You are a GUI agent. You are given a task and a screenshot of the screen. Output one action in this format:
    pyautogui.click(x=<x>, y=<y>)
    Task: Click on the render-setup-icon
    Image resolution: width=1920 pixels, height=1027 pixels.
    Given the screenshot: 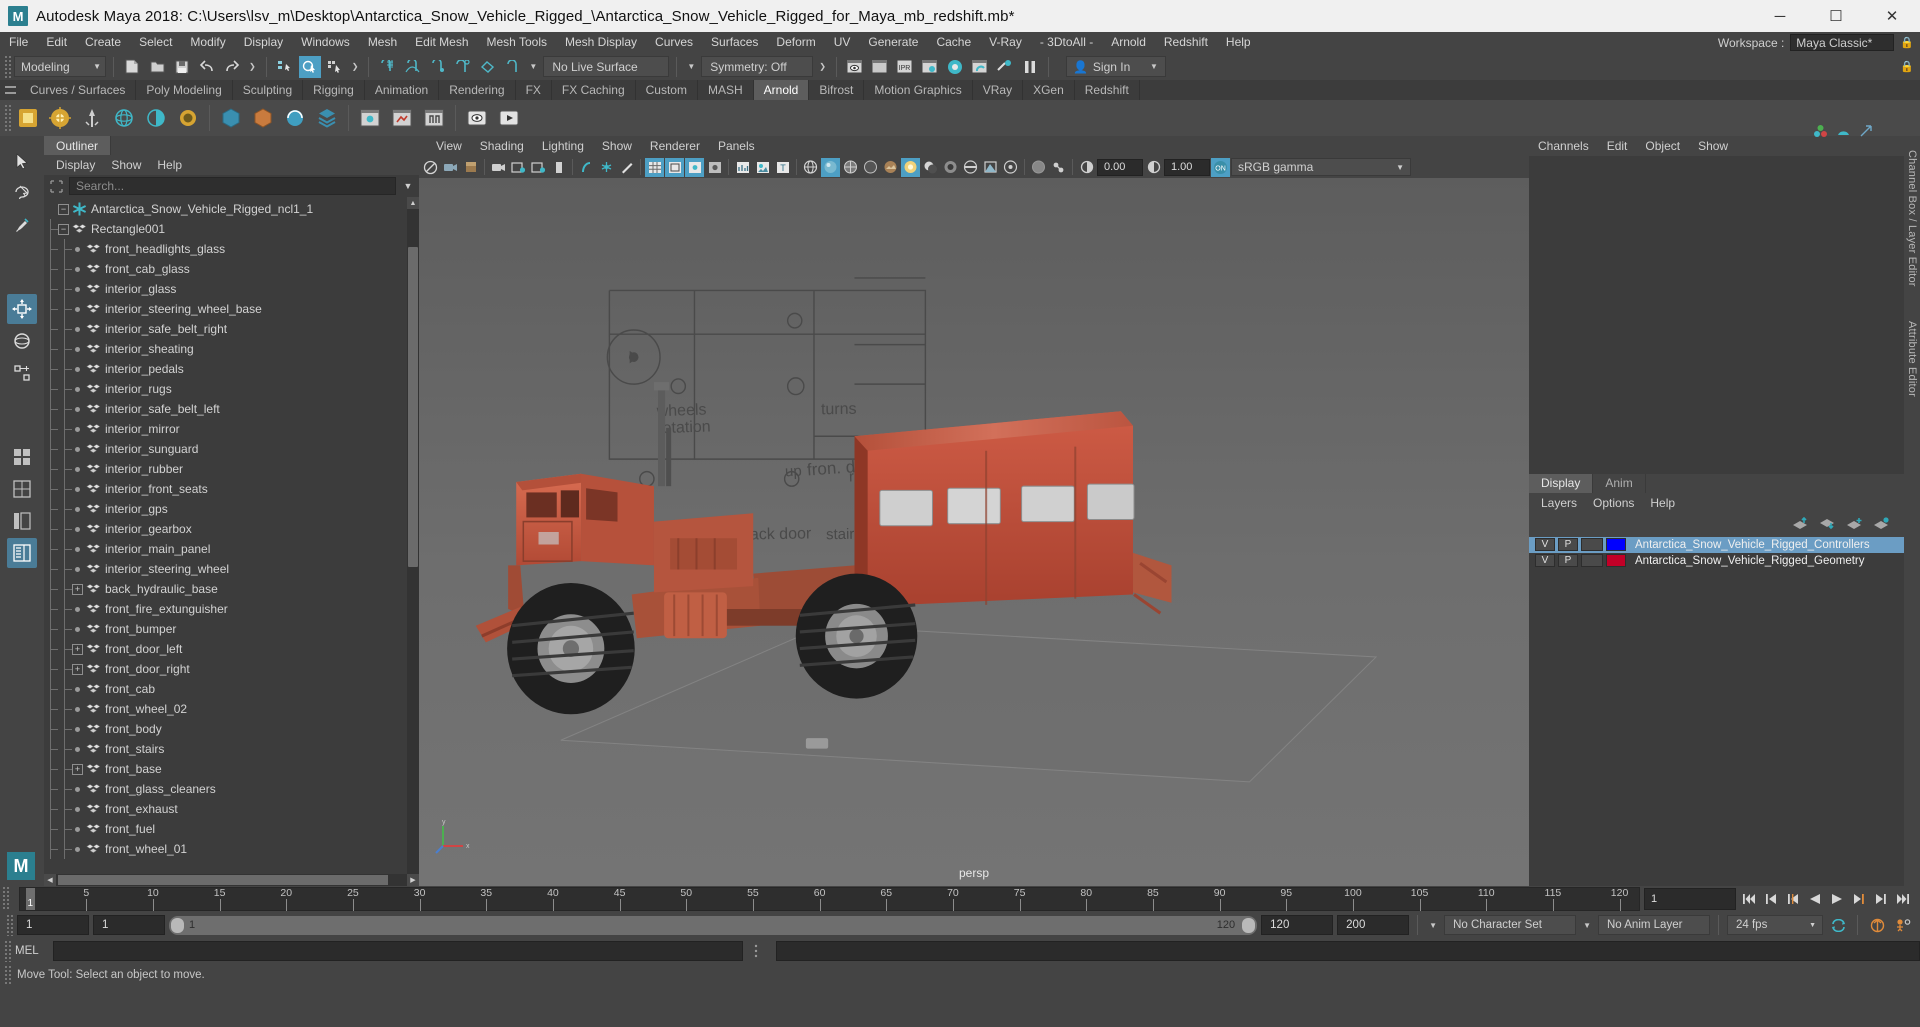 What is the action you would take?
    pyautogui.click(x=1005, y=67)
    